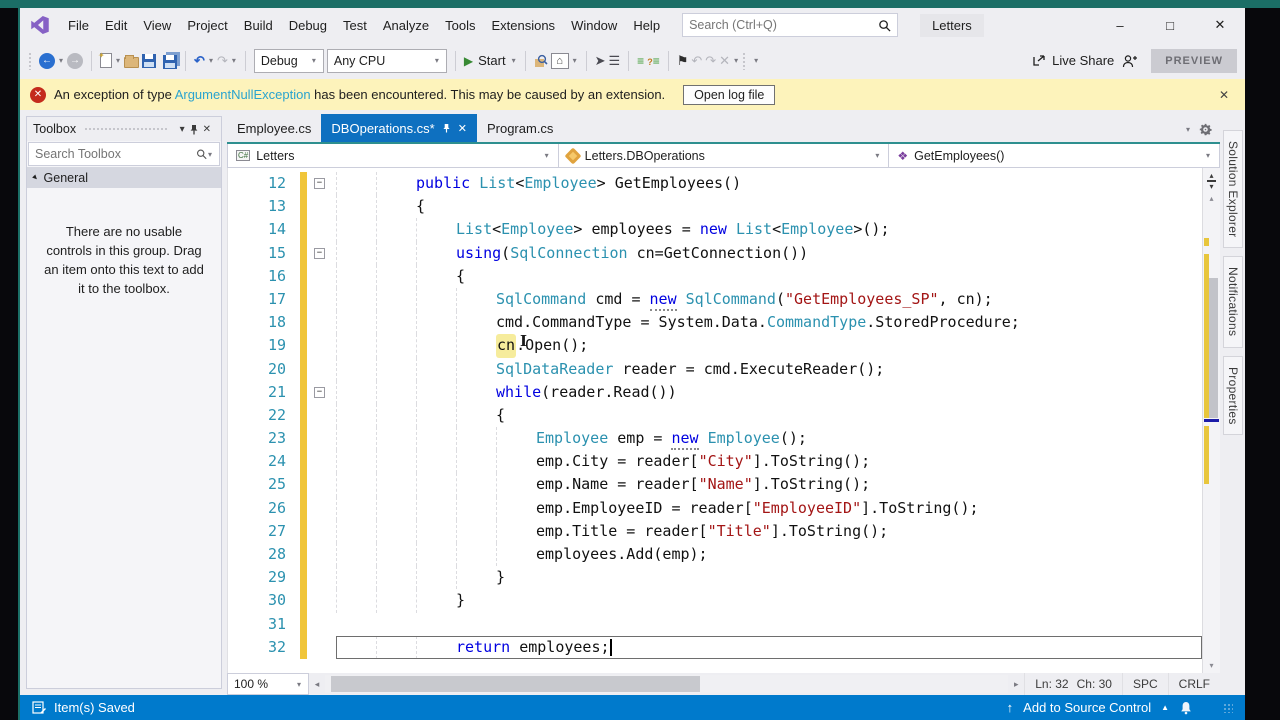  Describe the element at coordinates (575, 60) in the screenshot. I see `home-dropdown-icon: ▾` at that location.